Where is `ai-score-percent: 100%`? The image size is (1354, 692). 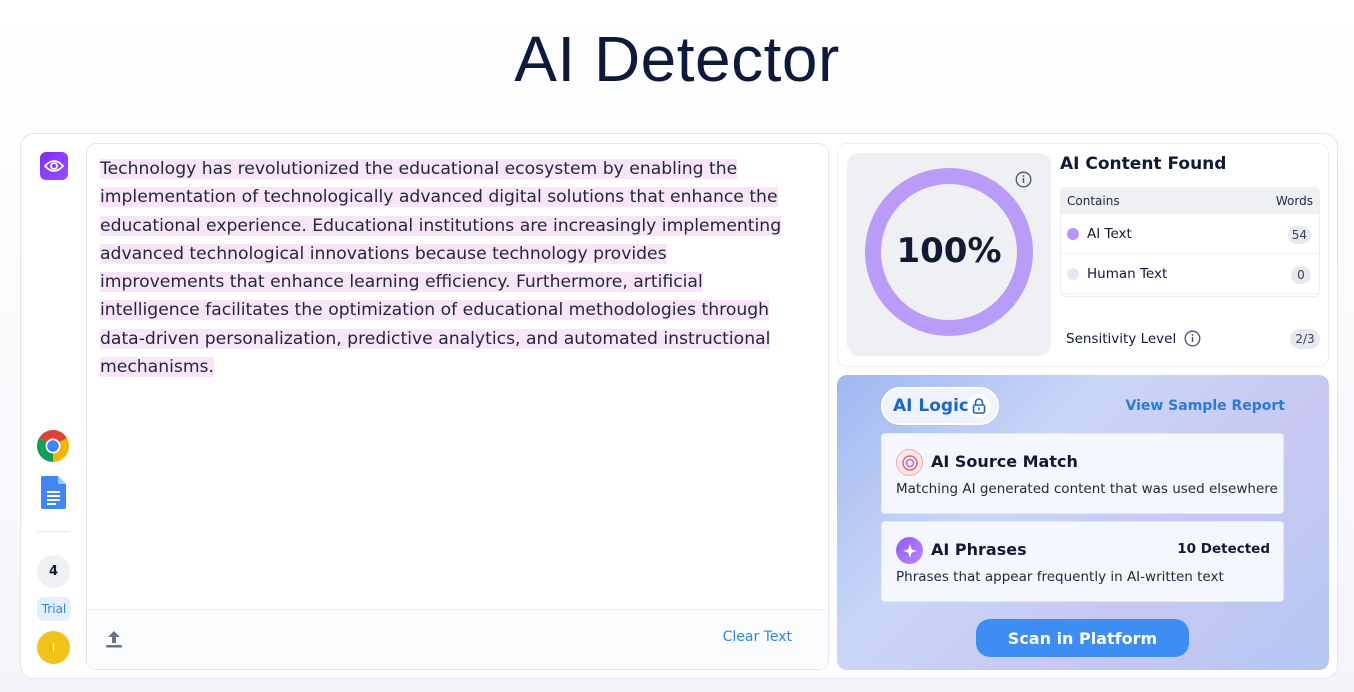 ai-score-percent: 100% is located at coordinates (949, 251).